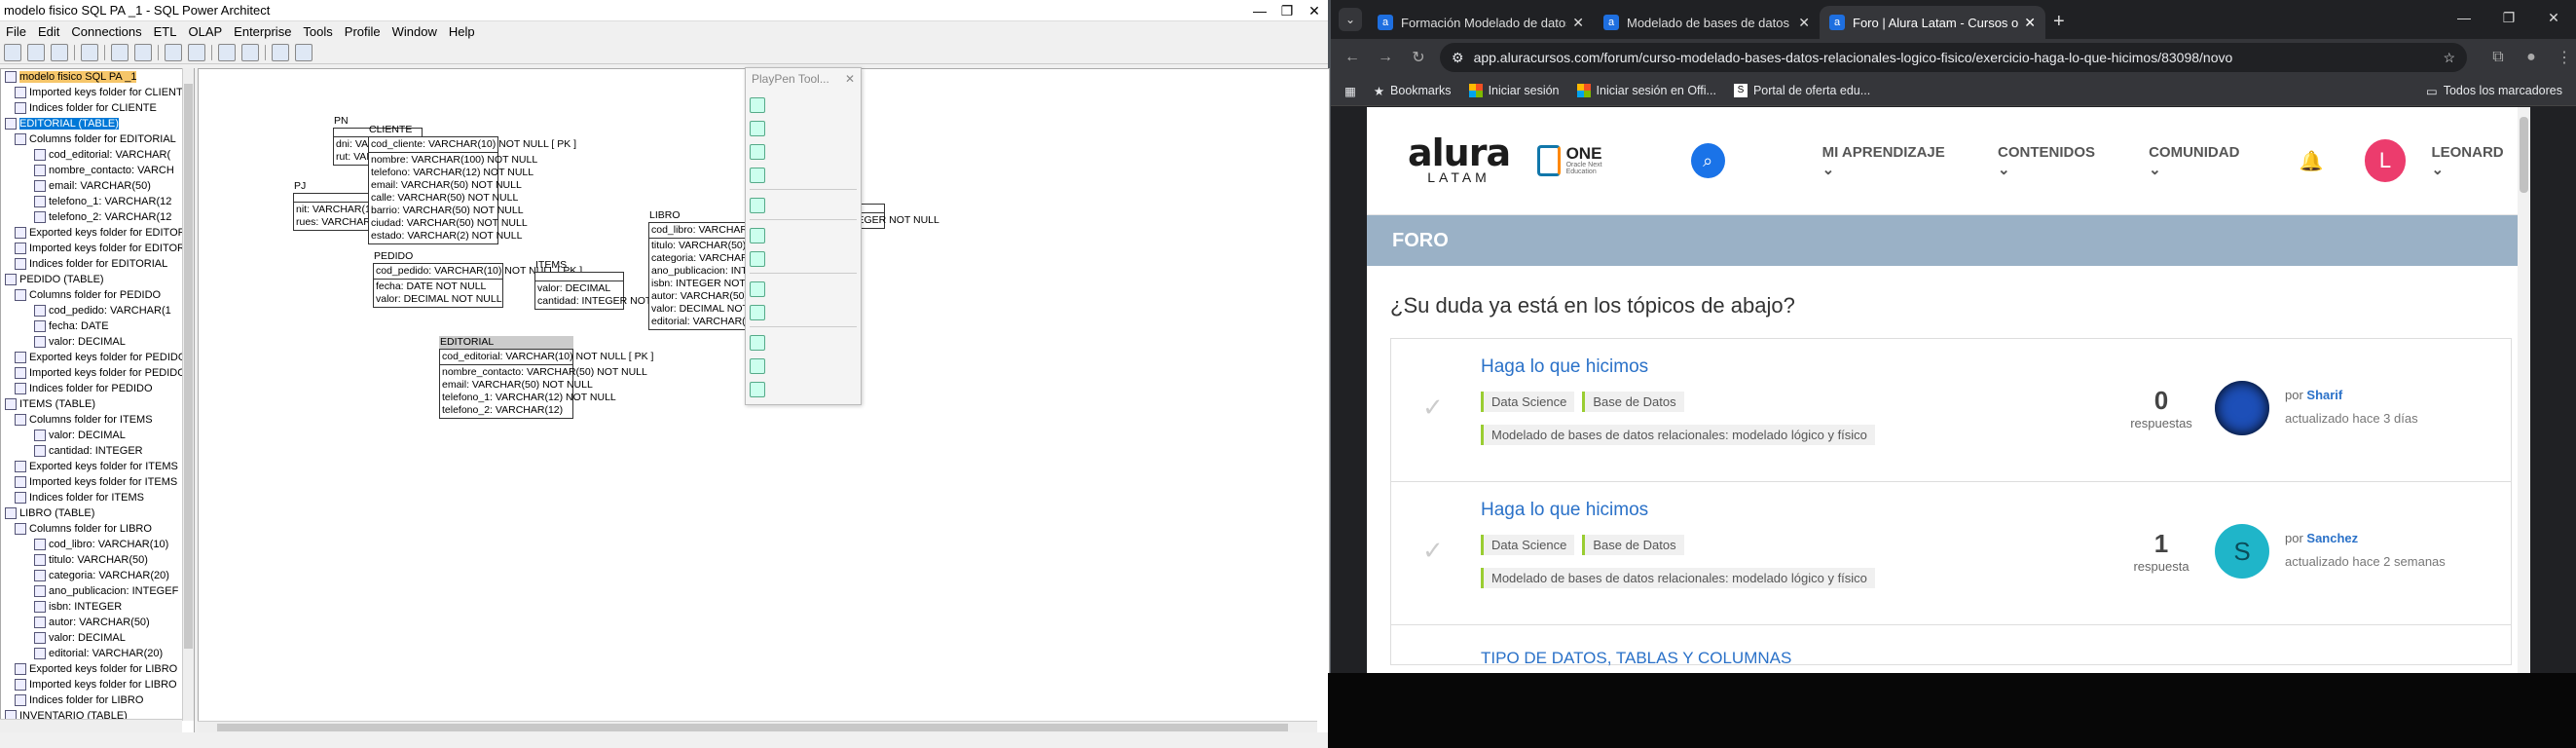  What do you see at coordinates (59, 53) in the screenshot?
I see `save-project-icon` at bounding box center [59, 53].